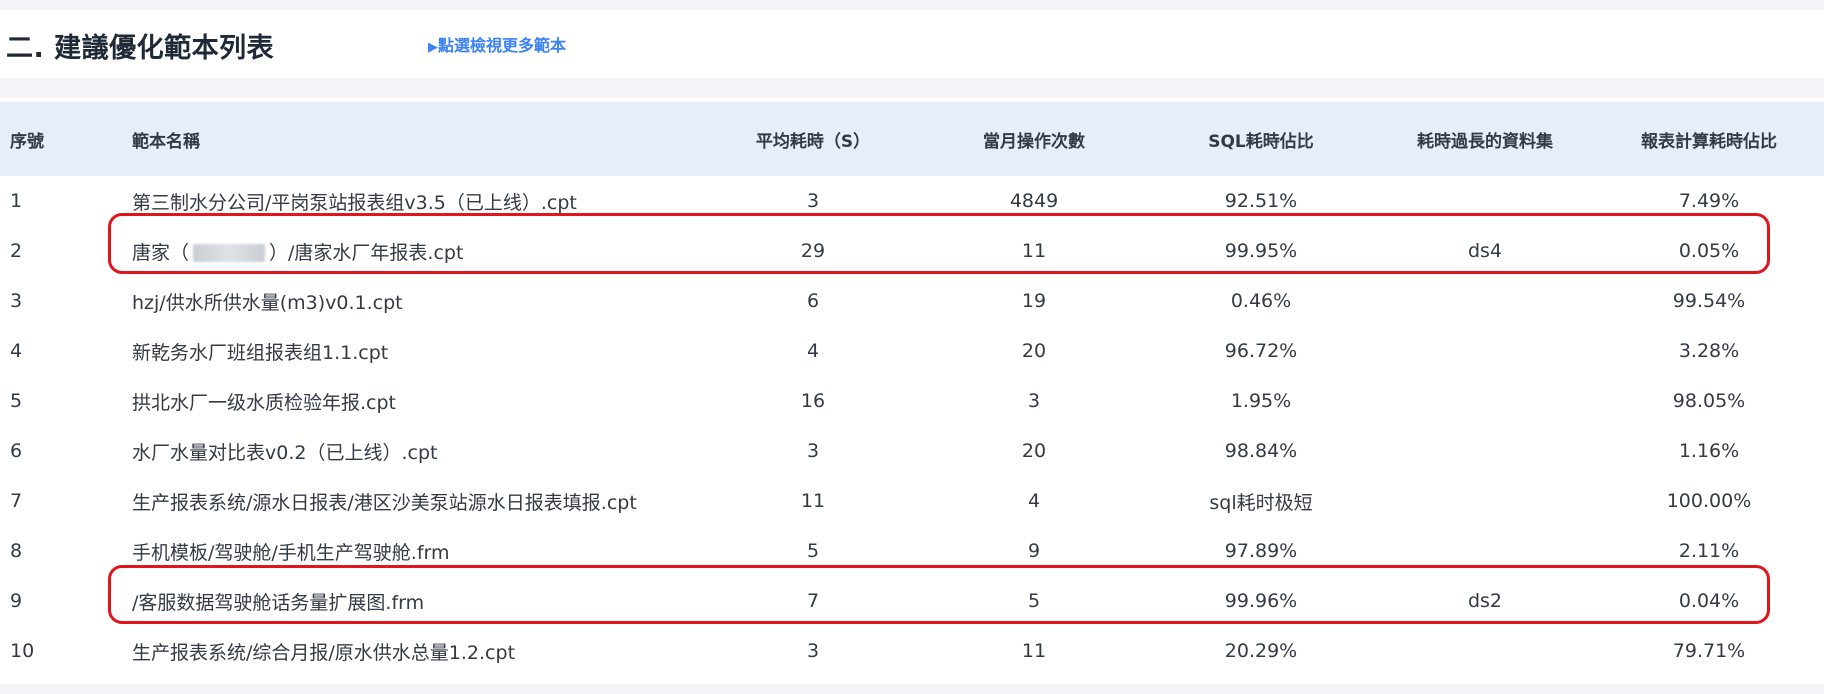 This screenshot has height=694, width=1824. What do you see at coordinates (813, 601) in the screenshot?
I see `cell-avg-time: 7` at bounding box center [813, 601].